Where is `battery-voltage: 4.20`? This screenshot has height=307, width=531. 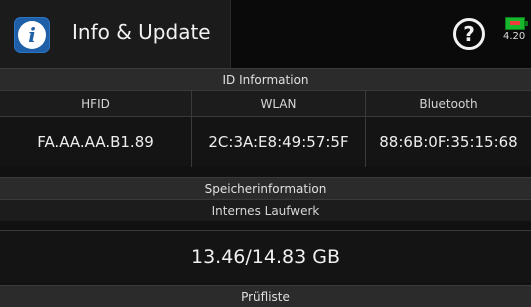 battery-voltage: 4.20 is located at coordinates (514, 36).